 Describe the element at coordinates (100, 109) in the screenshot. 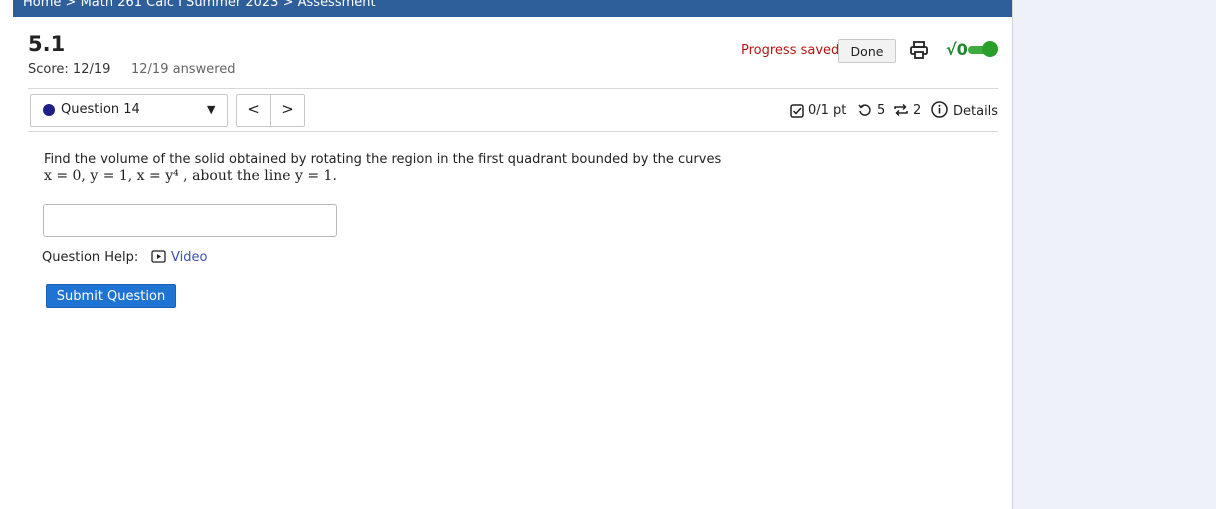

I see `question-select-label: Question 14` at that location.